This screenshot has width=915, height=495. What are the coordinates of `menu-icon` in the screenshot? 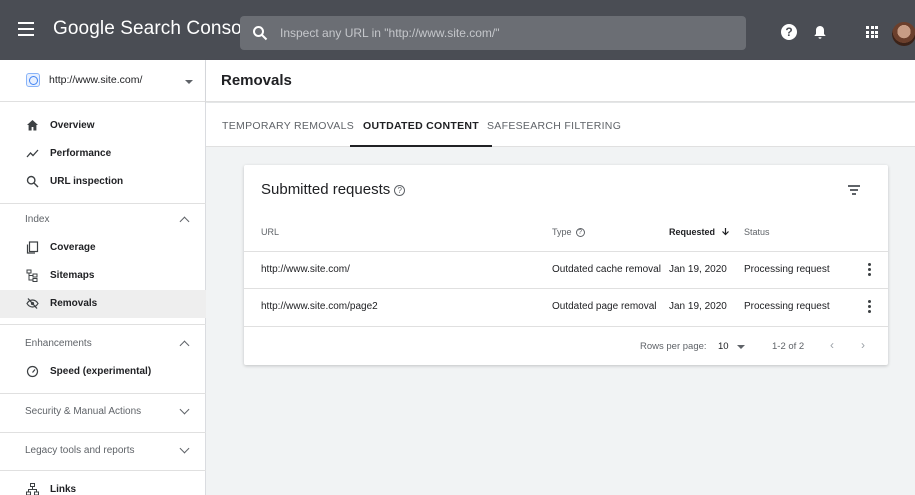 It's located at (26, 29).